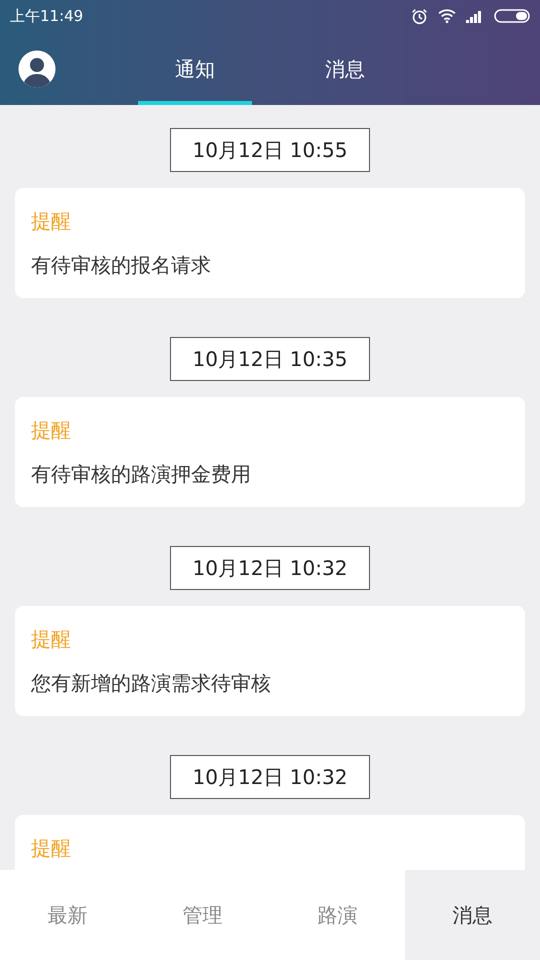 The image size is (540, 960). What do you see at coordinates (270, 359) in the screenshot?
I see `timestamp-label: 10月12日 10:35` at bounding box center [270, 359].